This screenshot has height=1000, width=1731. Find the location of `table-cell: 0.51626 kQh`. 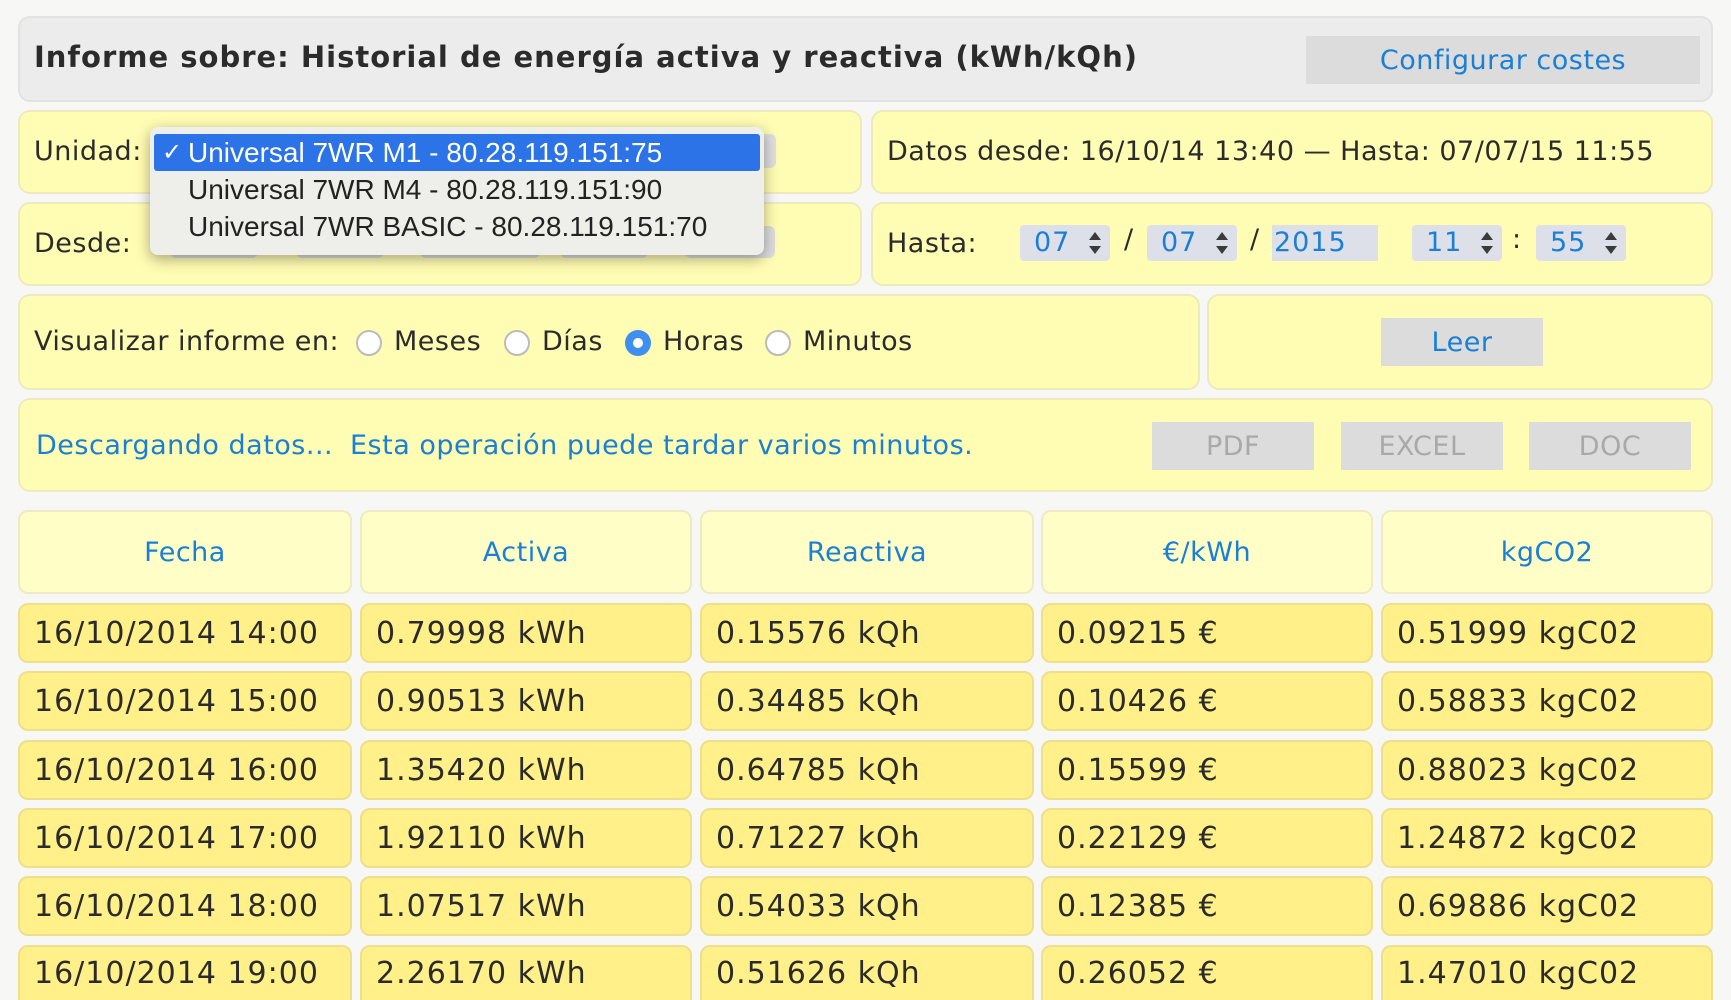

table-cell: 0.51626 kQh is located at coordinates (867, 972).